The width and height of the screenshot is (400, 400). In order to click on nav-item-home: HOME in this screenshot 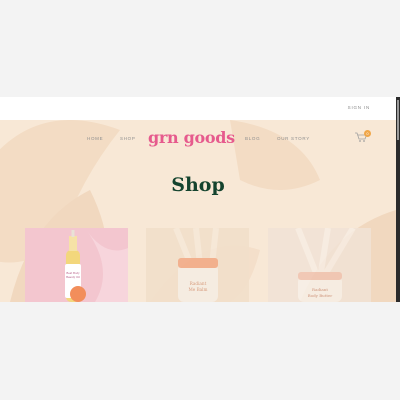, I will do `click(95, 138)`.